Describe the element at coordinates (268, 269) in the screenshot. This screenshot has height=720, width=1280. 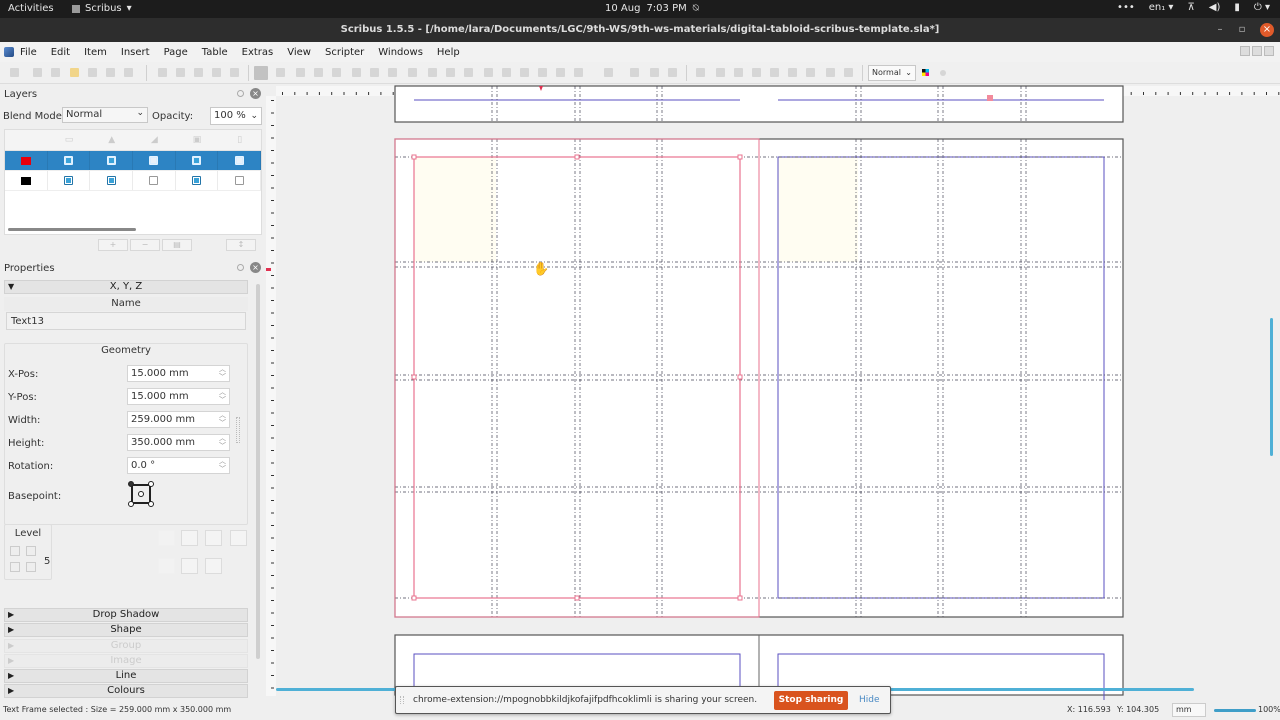
I see `vertical-ruler-cursor-marker` at that location.